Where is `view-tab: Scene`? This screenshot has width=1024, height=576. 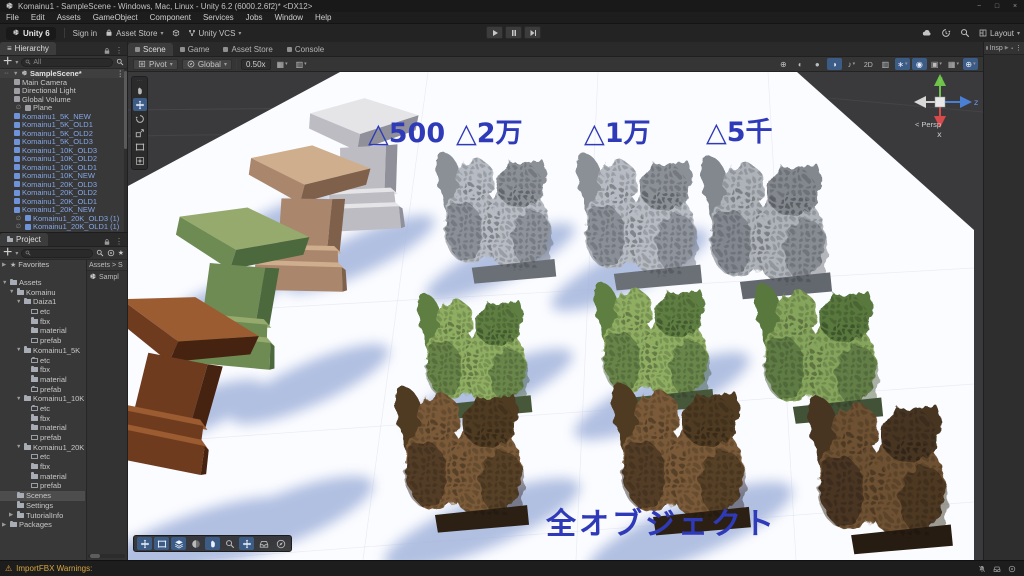 view-tab: Scene is located at coordinates (150, 49).